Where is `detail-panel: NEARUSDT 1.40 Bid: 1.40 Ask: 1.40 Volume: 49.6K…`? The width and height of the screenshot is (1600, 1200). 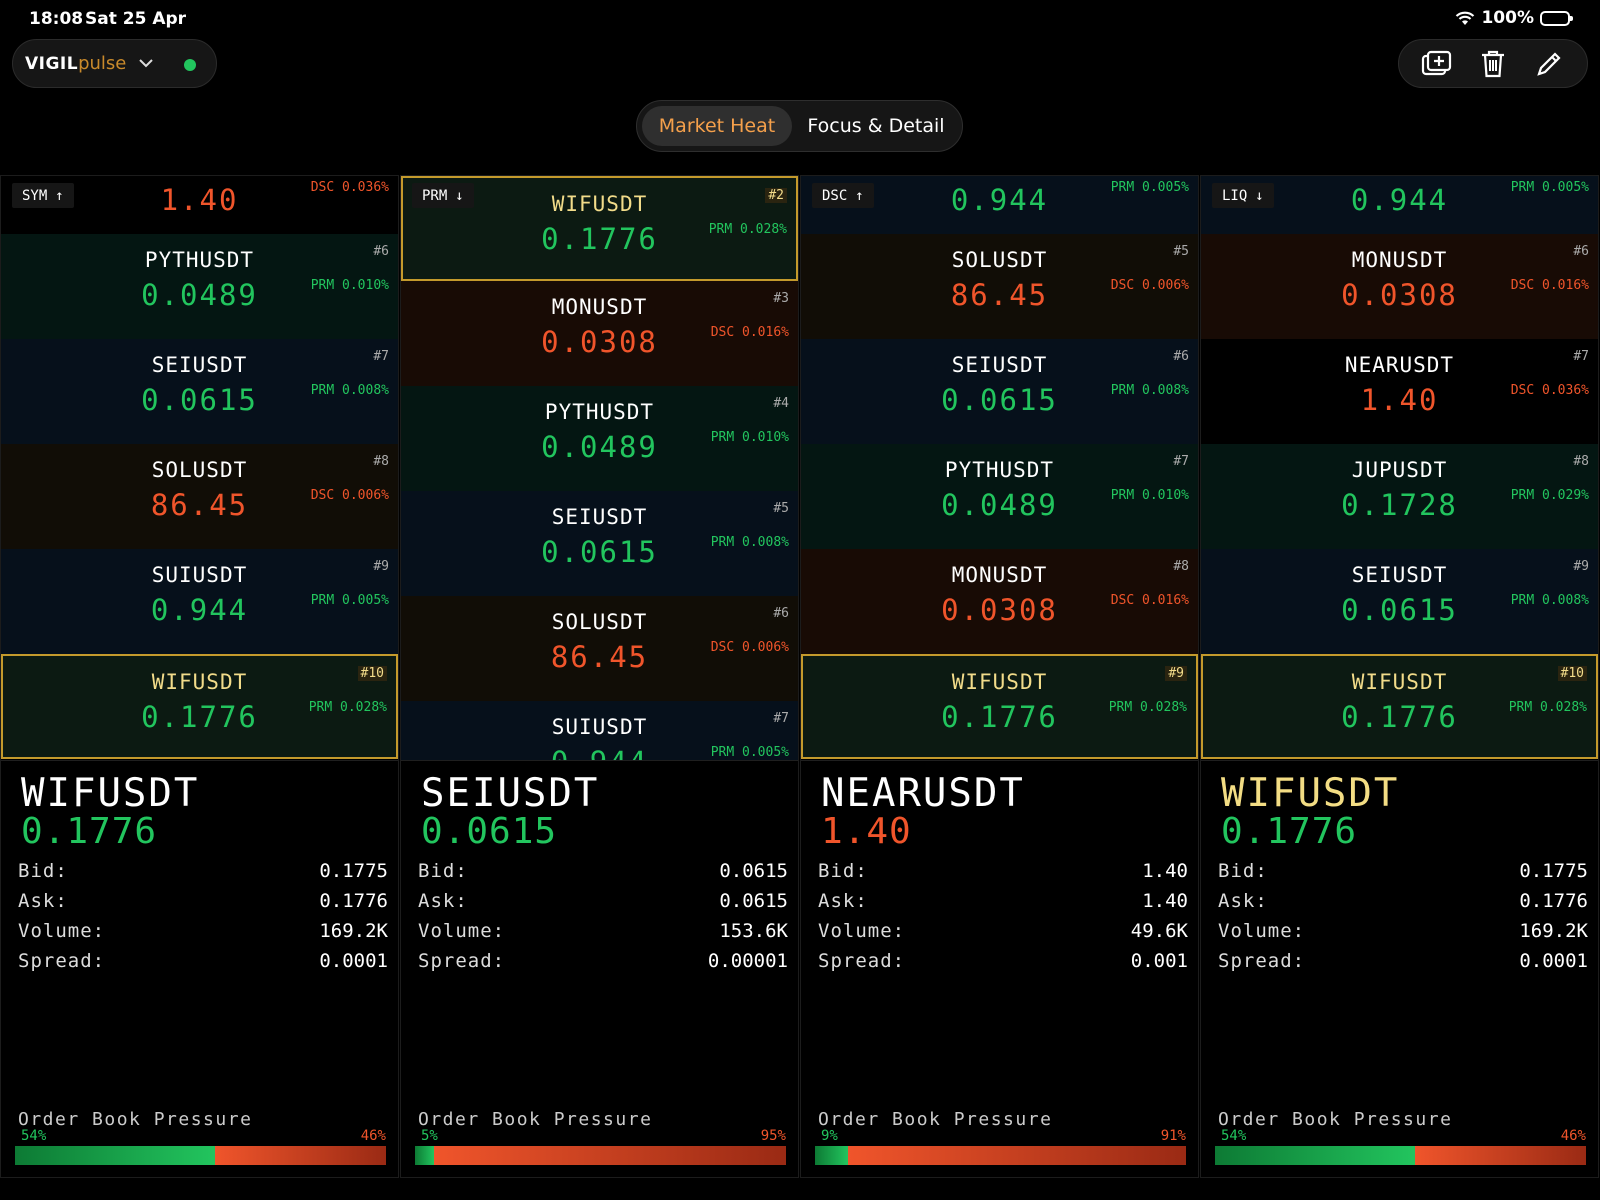
detail-panel: NEARUSDT 1.40 Bid: 1.40 Ask: 1.40 Volume: 49.6K… is located at coordinates (999, 969).